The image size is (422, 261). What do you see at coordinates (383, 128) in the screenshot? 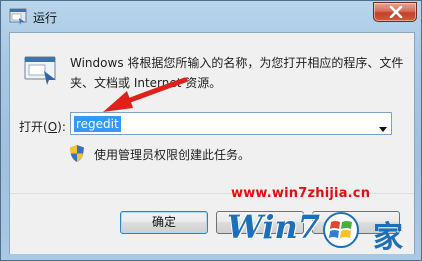
I see `chevron-down-icon` at bounding box center [383, 128].